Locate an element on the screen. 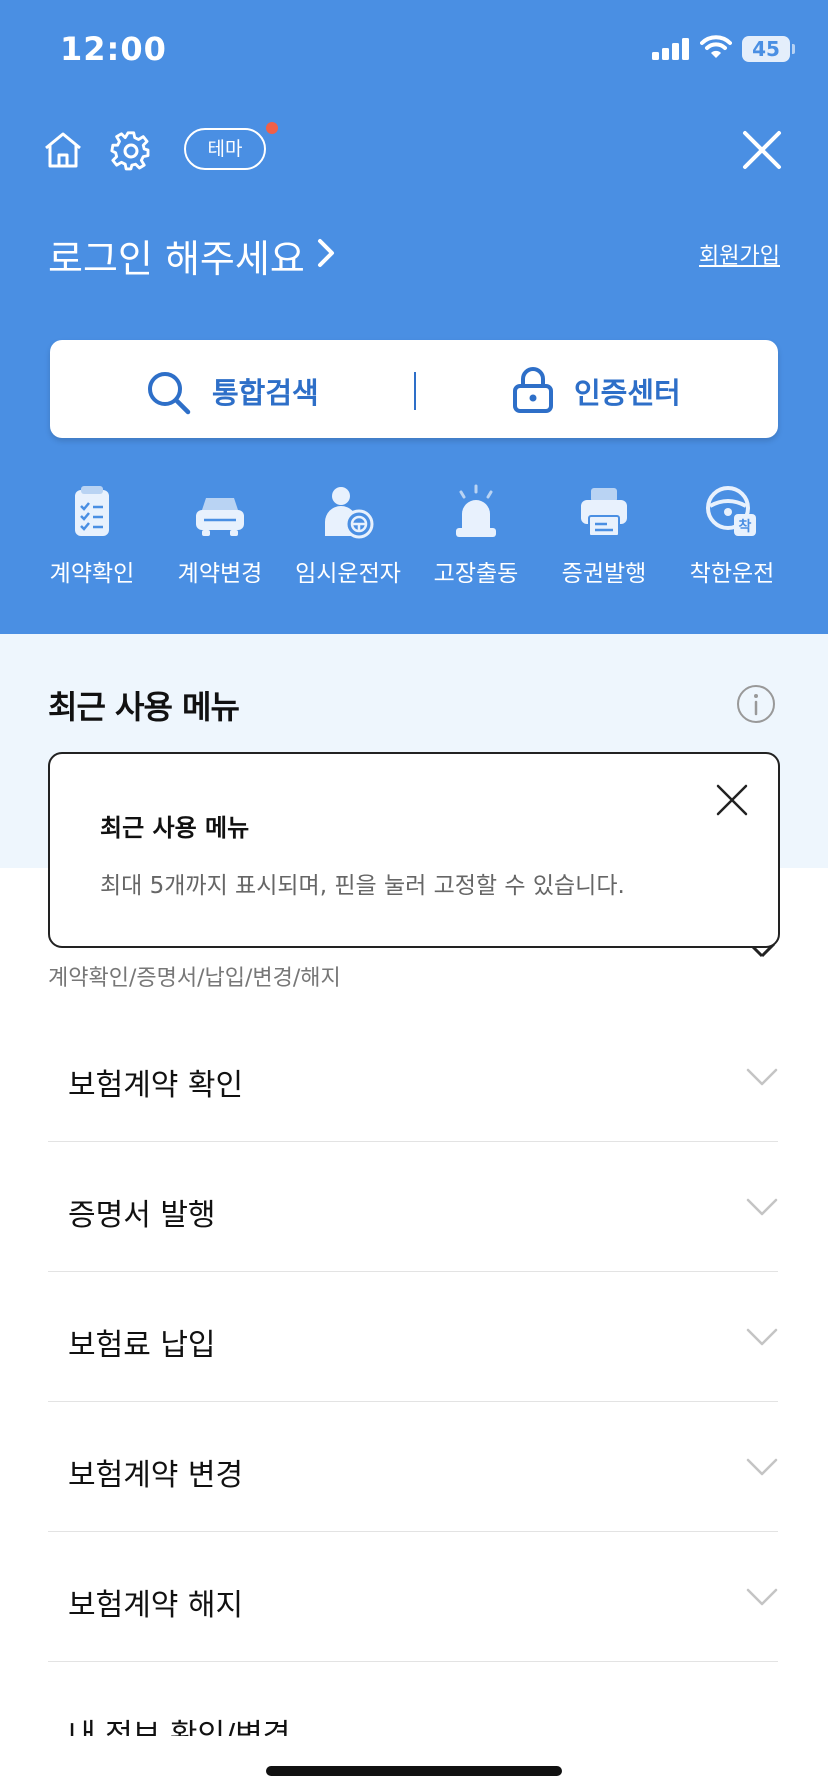  accordion-label: 증명서 발행 is located at coordinates (142, 1215).